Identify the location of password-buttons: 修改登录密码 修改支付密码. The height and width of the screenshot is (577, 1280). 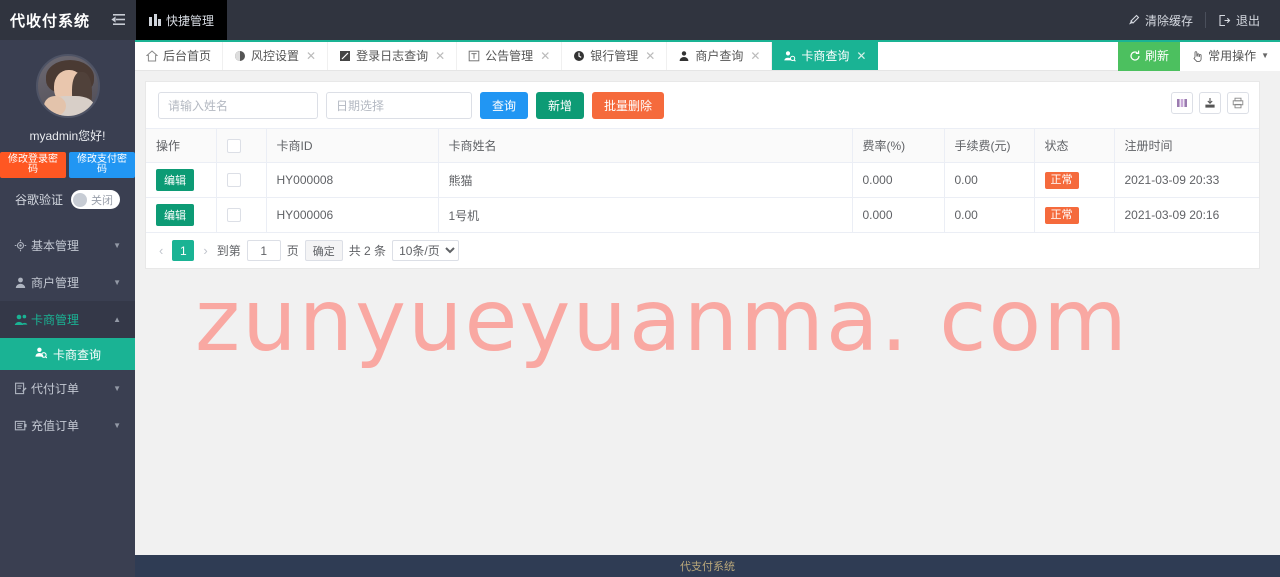
(67, 165).